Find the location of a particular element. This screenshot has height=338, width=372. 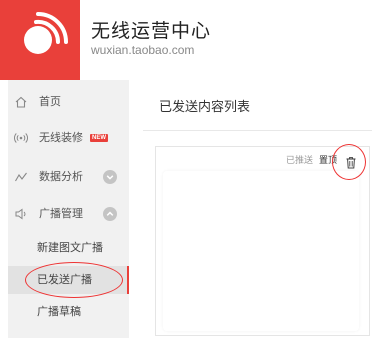

sidebar-item-wireless-decoration: 无线装修 NEW is located at coordinates (68, 138).